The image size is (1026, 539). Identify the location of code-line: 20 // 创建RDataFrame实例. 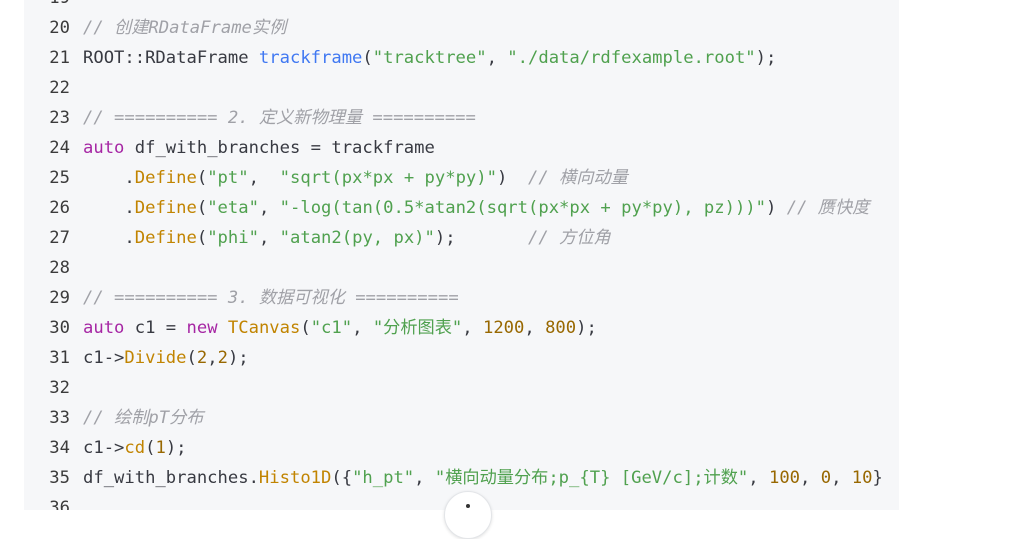
(461, 28).